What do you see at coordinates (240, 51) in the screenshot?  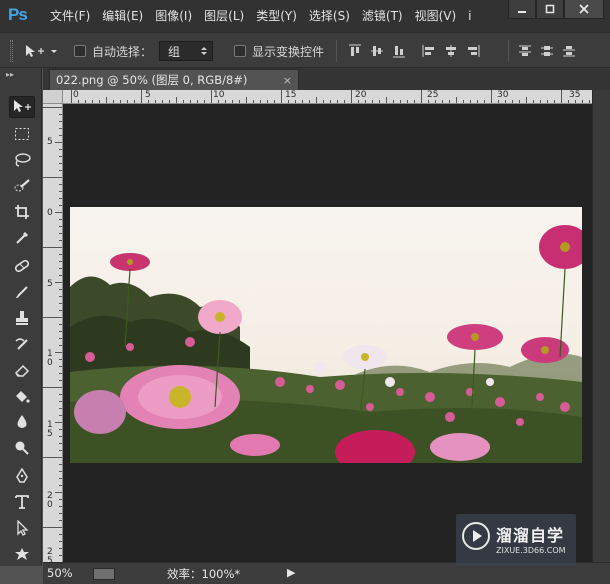 I see `show-transform-checkbox` at bounding box center [240, 51].